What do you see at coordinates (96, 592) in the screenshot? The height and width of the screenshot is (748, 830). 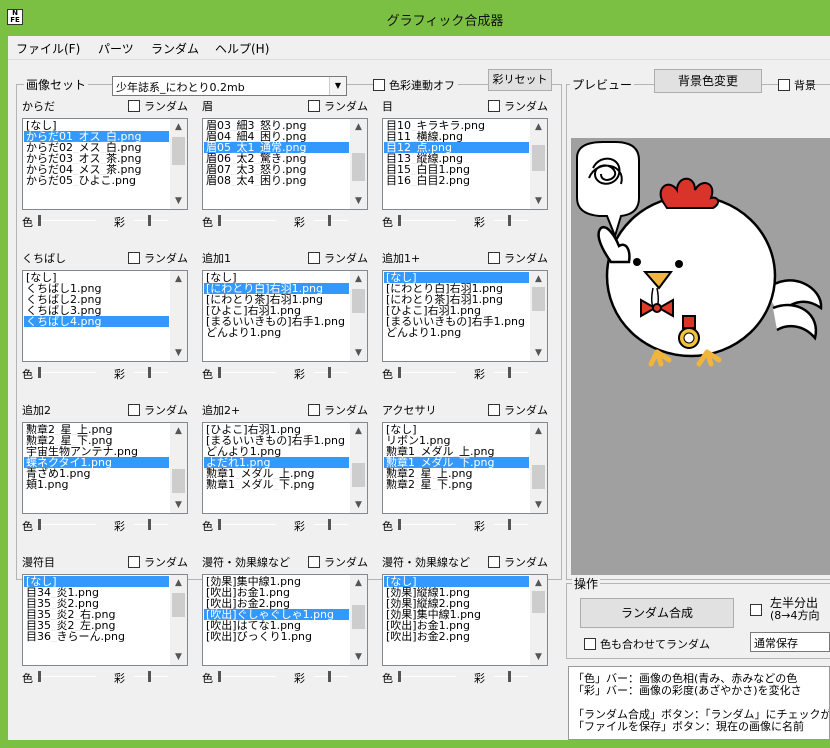 I see `list-item: 目34_炎1.png` at bounding box center [96, 592].